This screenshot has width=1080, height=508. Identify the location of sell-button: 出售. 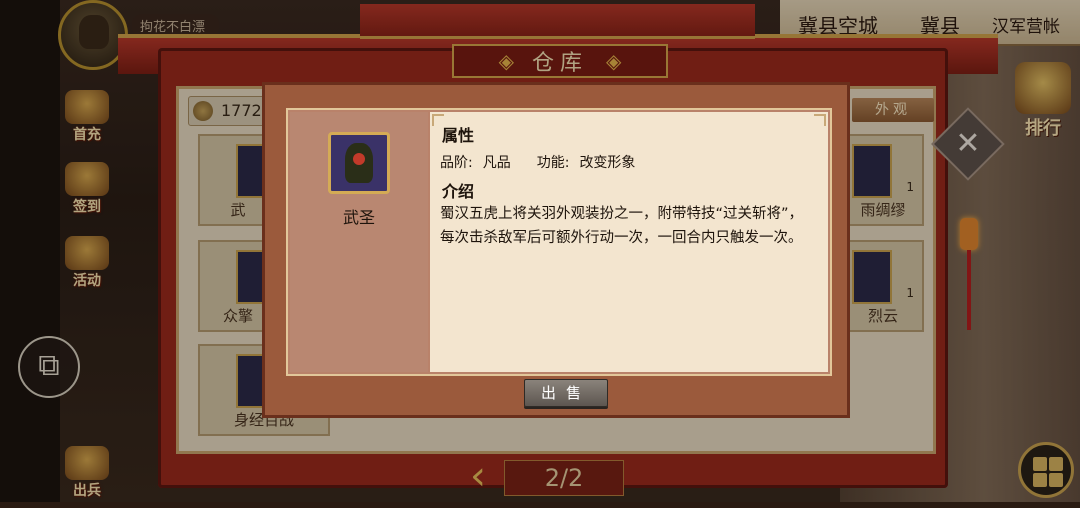
(566, 393).